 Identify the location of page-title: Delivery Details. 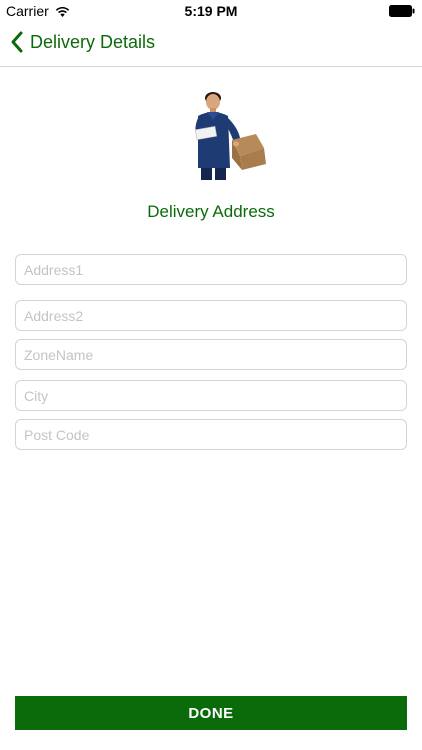
(93, 41).